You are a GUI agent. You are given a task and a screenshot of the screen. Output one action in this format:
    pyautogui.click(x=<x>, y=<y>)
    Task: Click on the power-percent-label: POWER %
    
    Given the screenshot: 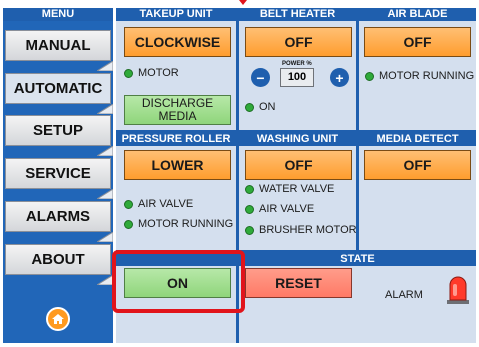 What is the action you would take?
    pyautogui.click(x=297, y=64)
    